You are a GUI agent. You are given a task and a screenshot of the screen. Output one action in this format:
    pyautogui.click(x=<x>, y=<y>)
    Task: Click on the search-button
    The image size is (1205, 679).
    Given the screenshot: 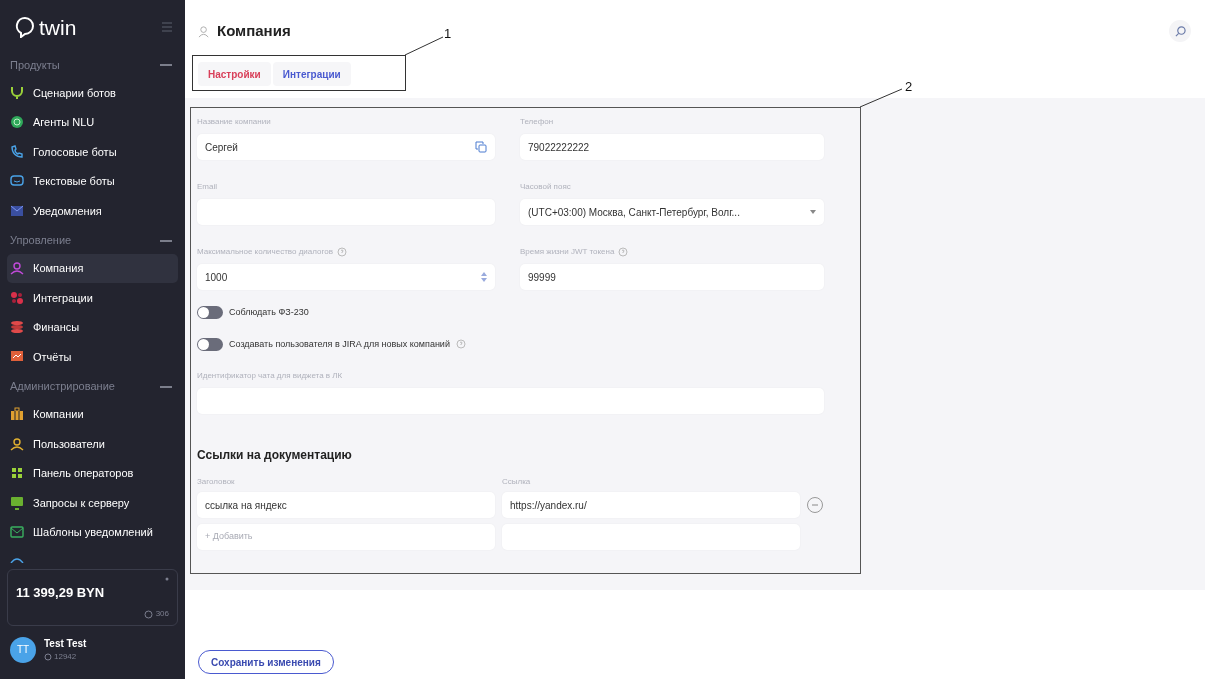 What is the action you would take?
    pyautogui.click(x=1180, y=31)
    